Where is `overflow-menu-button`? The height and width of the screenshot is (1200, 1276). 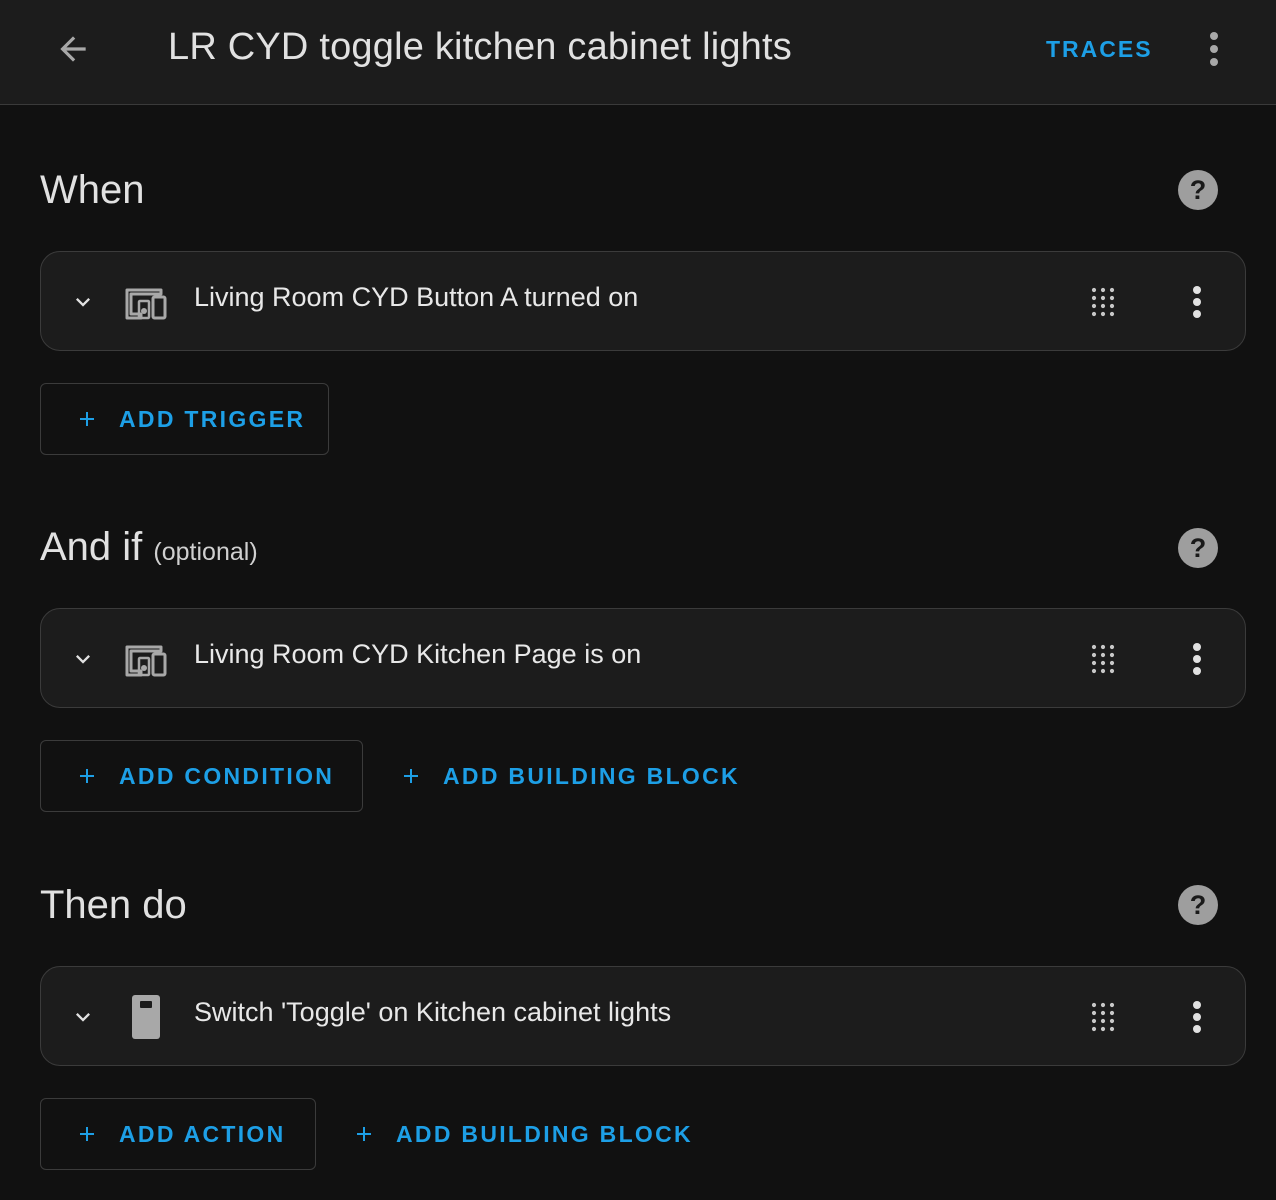
overflow-menu-button is located at coordinates (1214, 49).